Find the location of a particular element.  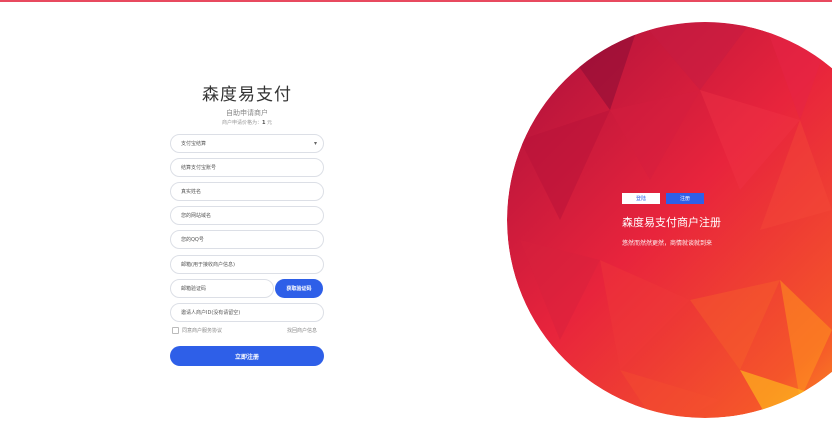

website-domain-input: 您的网站域名 is located at coordinates (247, 215).